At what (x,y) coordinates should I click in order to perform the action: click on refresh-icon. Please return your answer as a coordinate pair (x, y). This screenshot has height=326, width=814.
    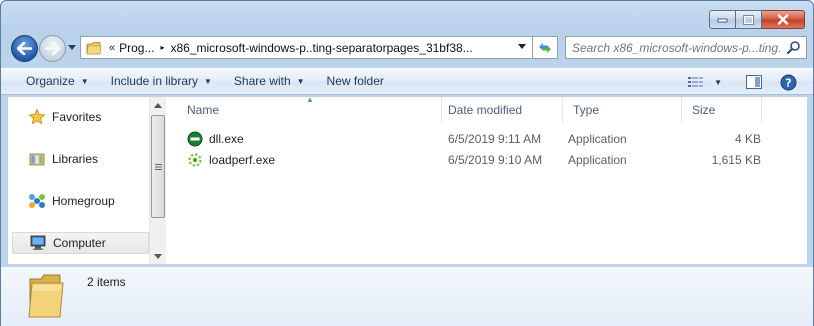
    Looking at the image, I should click on (545, 47).